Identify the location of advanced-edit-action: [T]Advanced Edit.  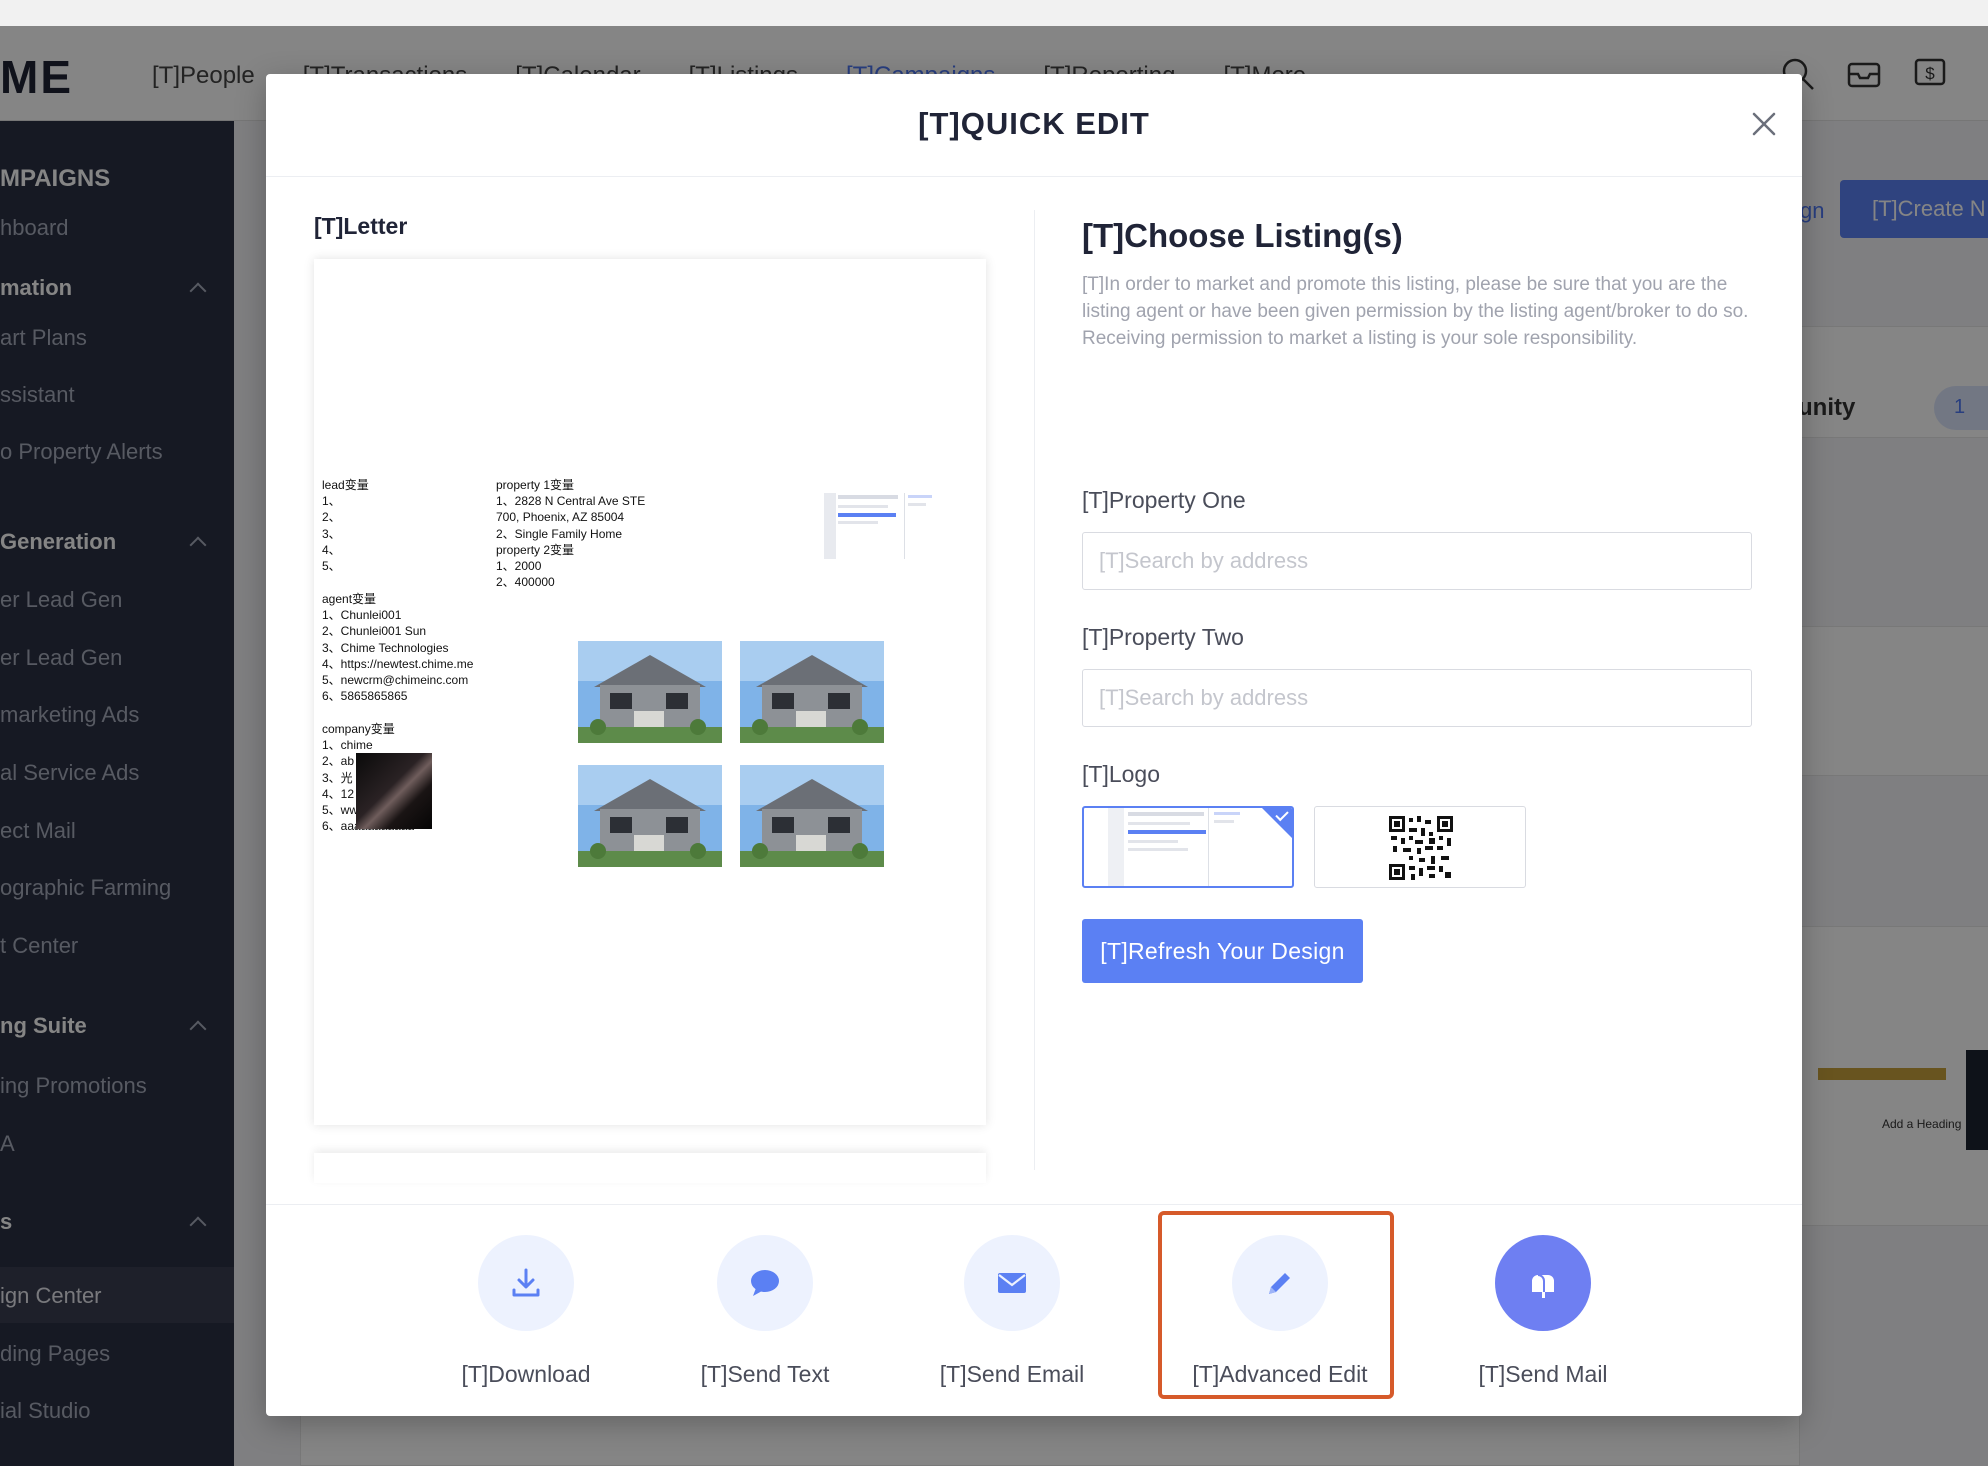
(1280, 1311).